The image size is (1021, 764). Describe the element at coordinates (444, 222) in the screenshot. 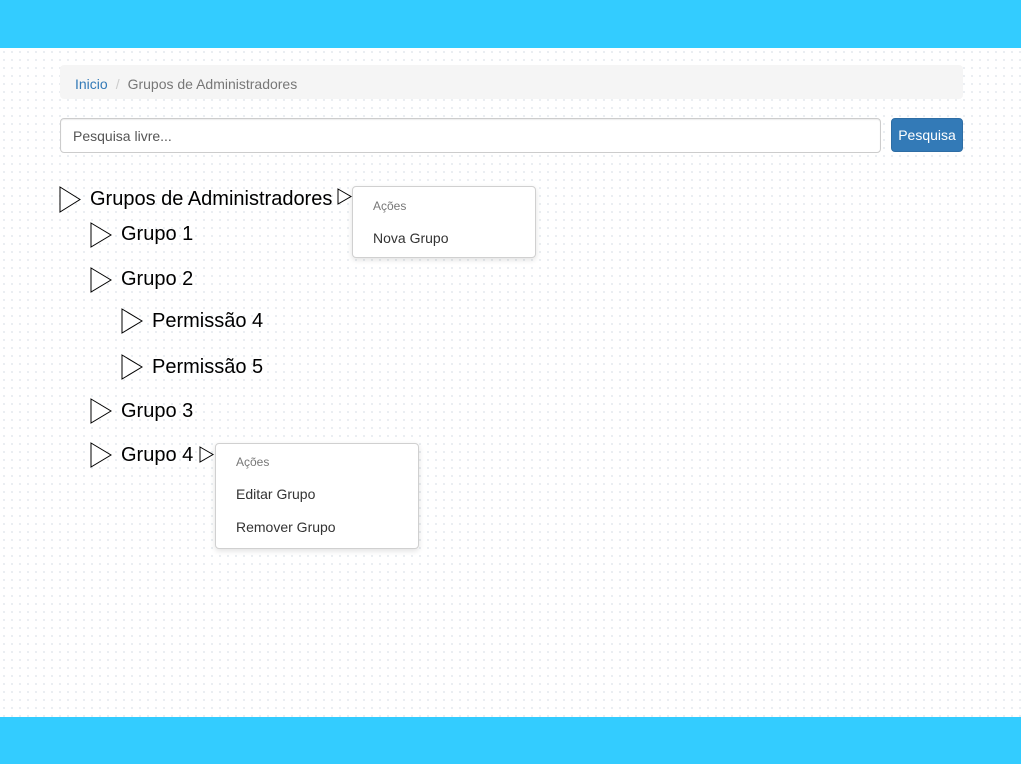

I see `root-actions-menu: Ações Nova Grupo` at that location.